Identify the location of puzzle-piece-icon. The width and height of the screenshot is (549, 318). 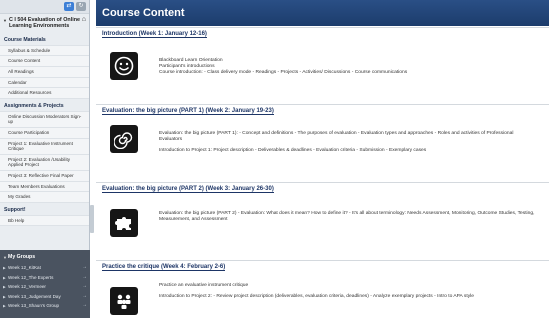
(124, 223).